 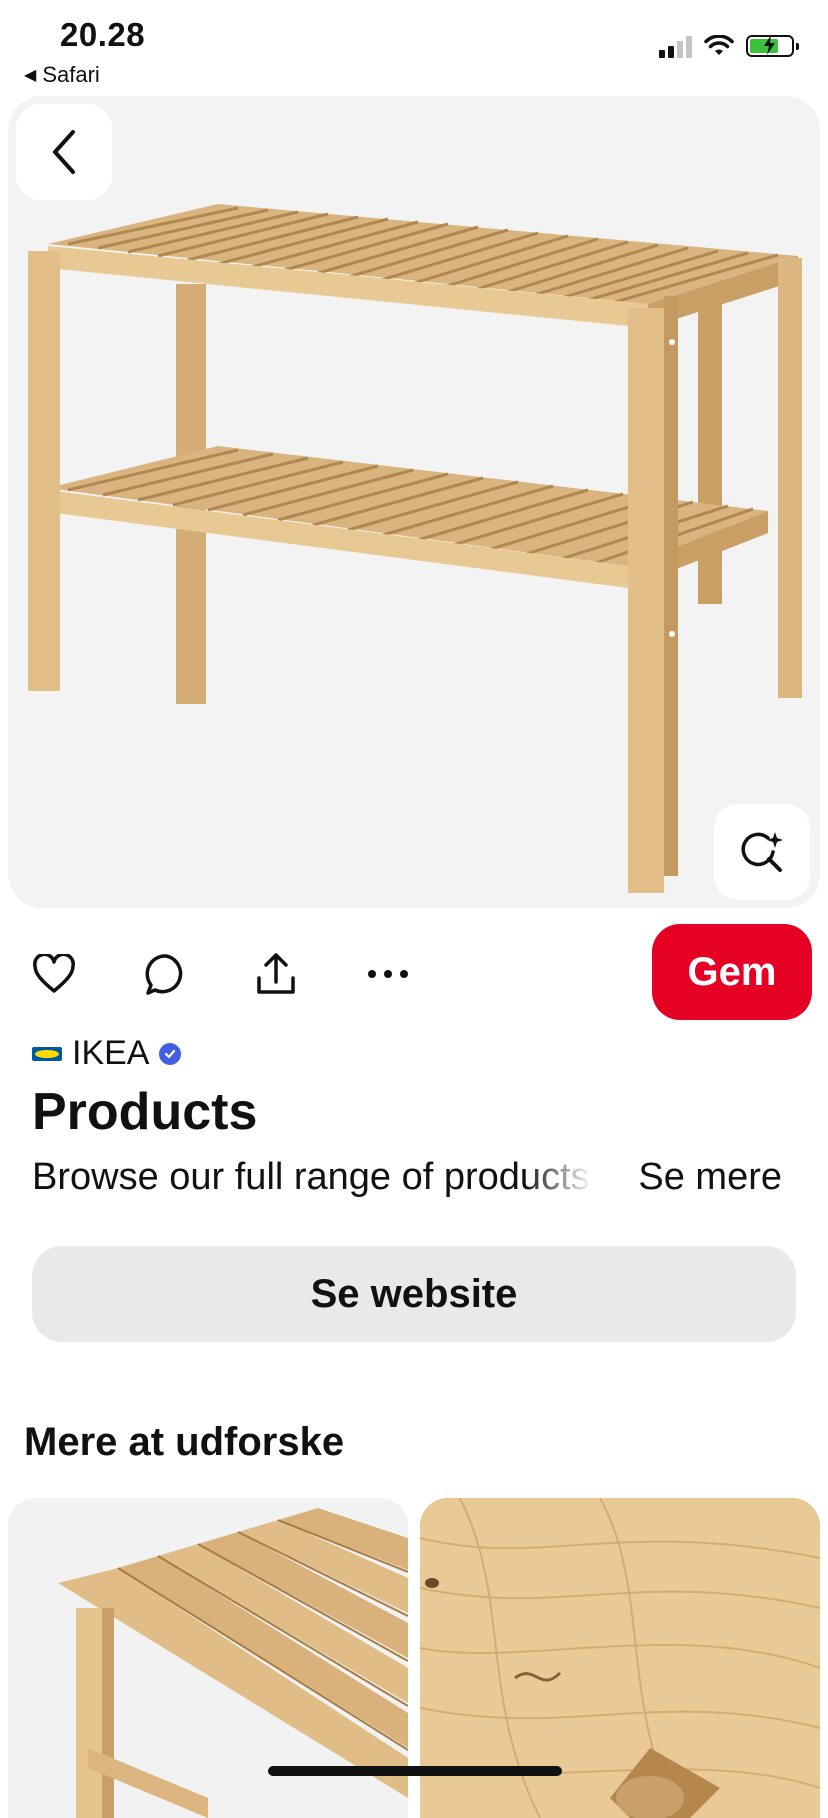 I want to click on back-to-app: ◀ Safari, so click(x=62, y=75).